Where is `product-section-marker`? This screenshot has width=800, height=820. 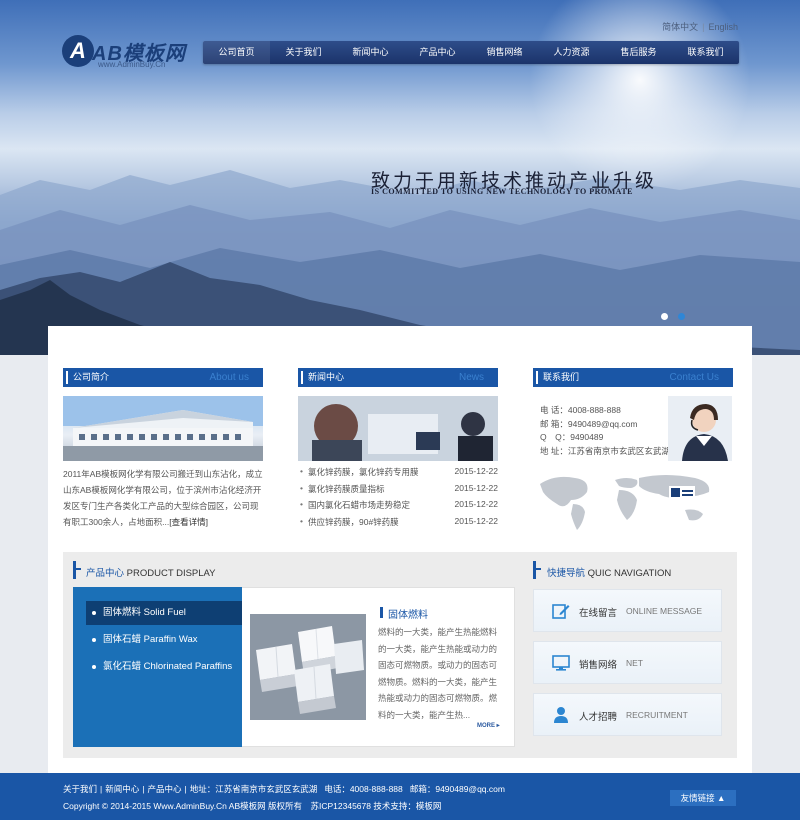
product-section-marker is located at coordinates (77, 570).